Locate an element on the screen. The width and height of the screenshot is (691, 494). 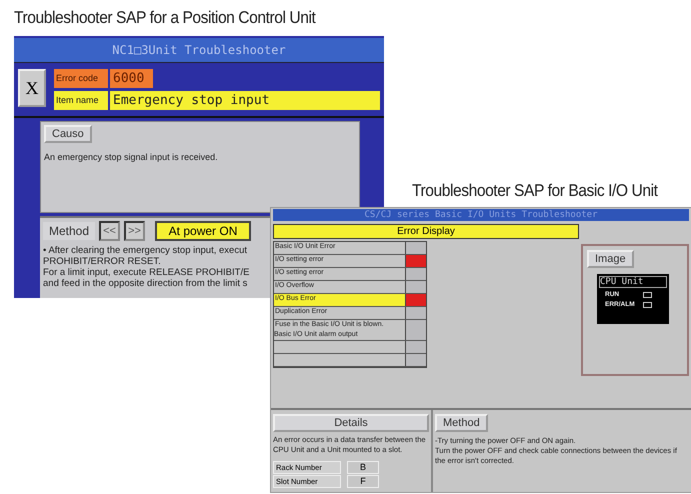
cause-text: An emergency stop signal input is received. is located at coordinates (131, 157).